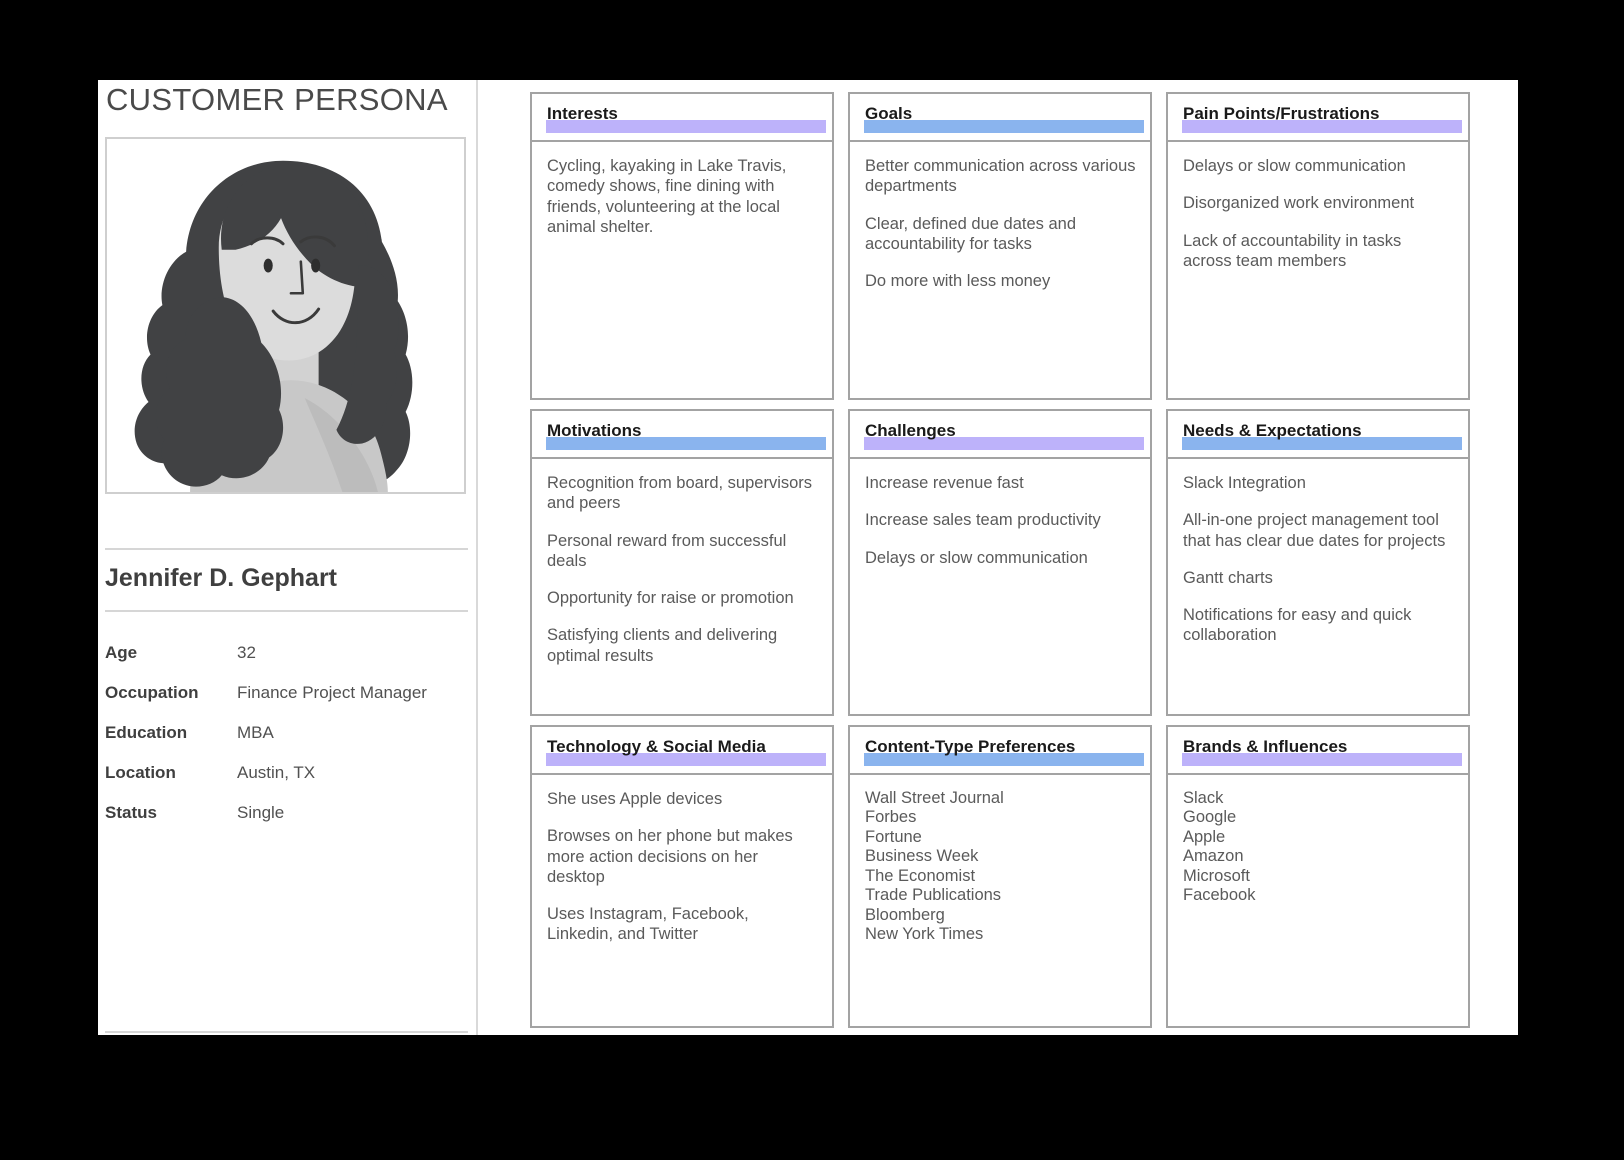 The height and width of the screenshot is (1160, 1624). What do you see at coordinates (287, 823) in the screenshot?
I see `attribute-row-status: Status Single` at bounding box center [287, 823].